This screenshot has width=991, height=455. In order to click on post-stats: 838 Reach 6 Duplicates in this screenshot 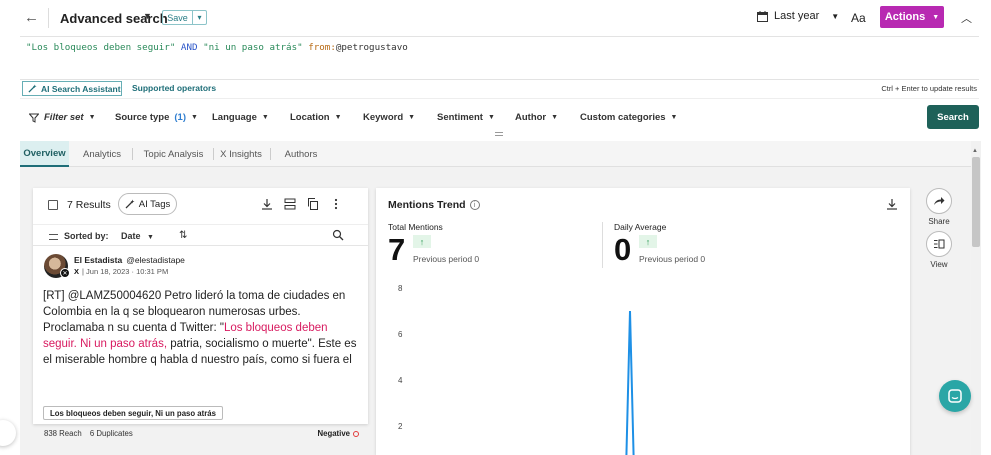, I will do `click(88, 433)`.